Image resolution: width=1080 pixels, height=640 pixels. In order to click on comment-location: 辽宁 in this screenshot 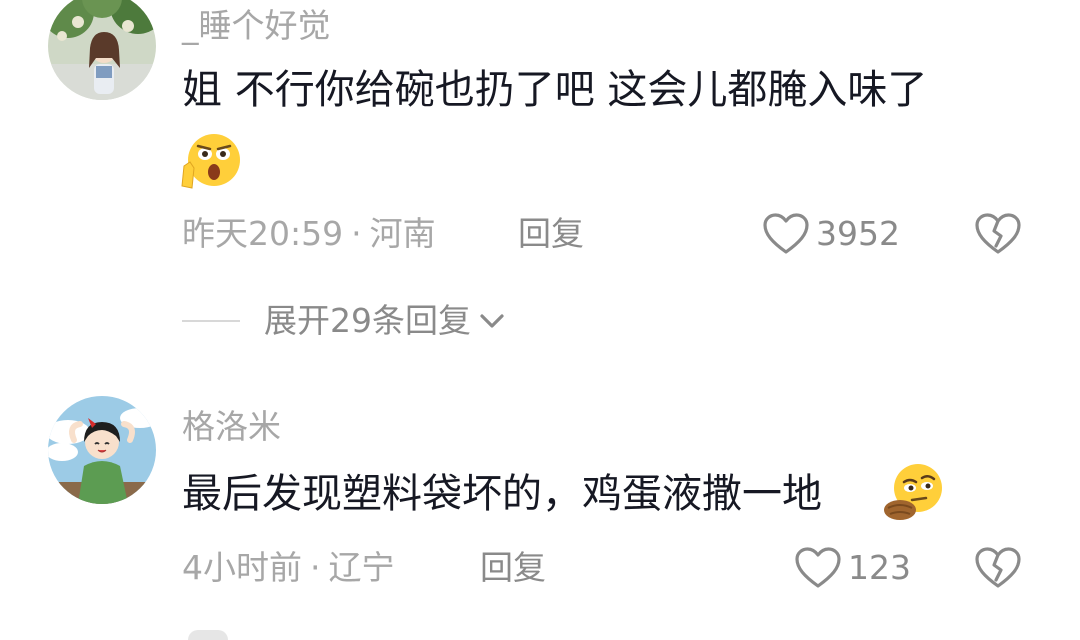, I will do `click(361, 567)`.